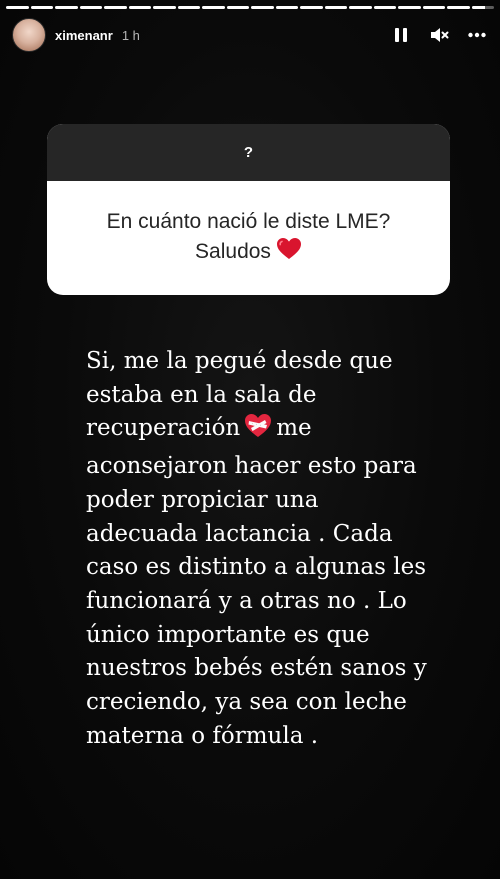 This screenshot has height=879, width=500. I want to click on more-options-icon, so click(477, 35).